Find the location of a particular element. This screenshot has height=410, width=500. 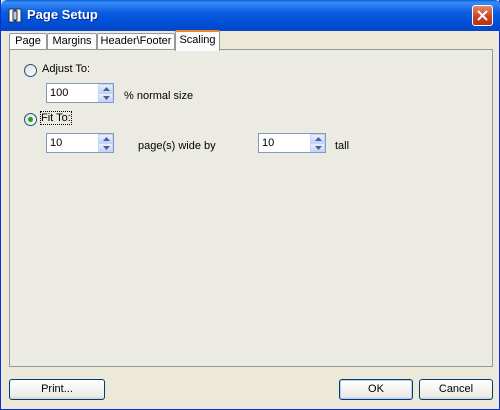

pages-tall-stepper is located at coordinates (292, 143).